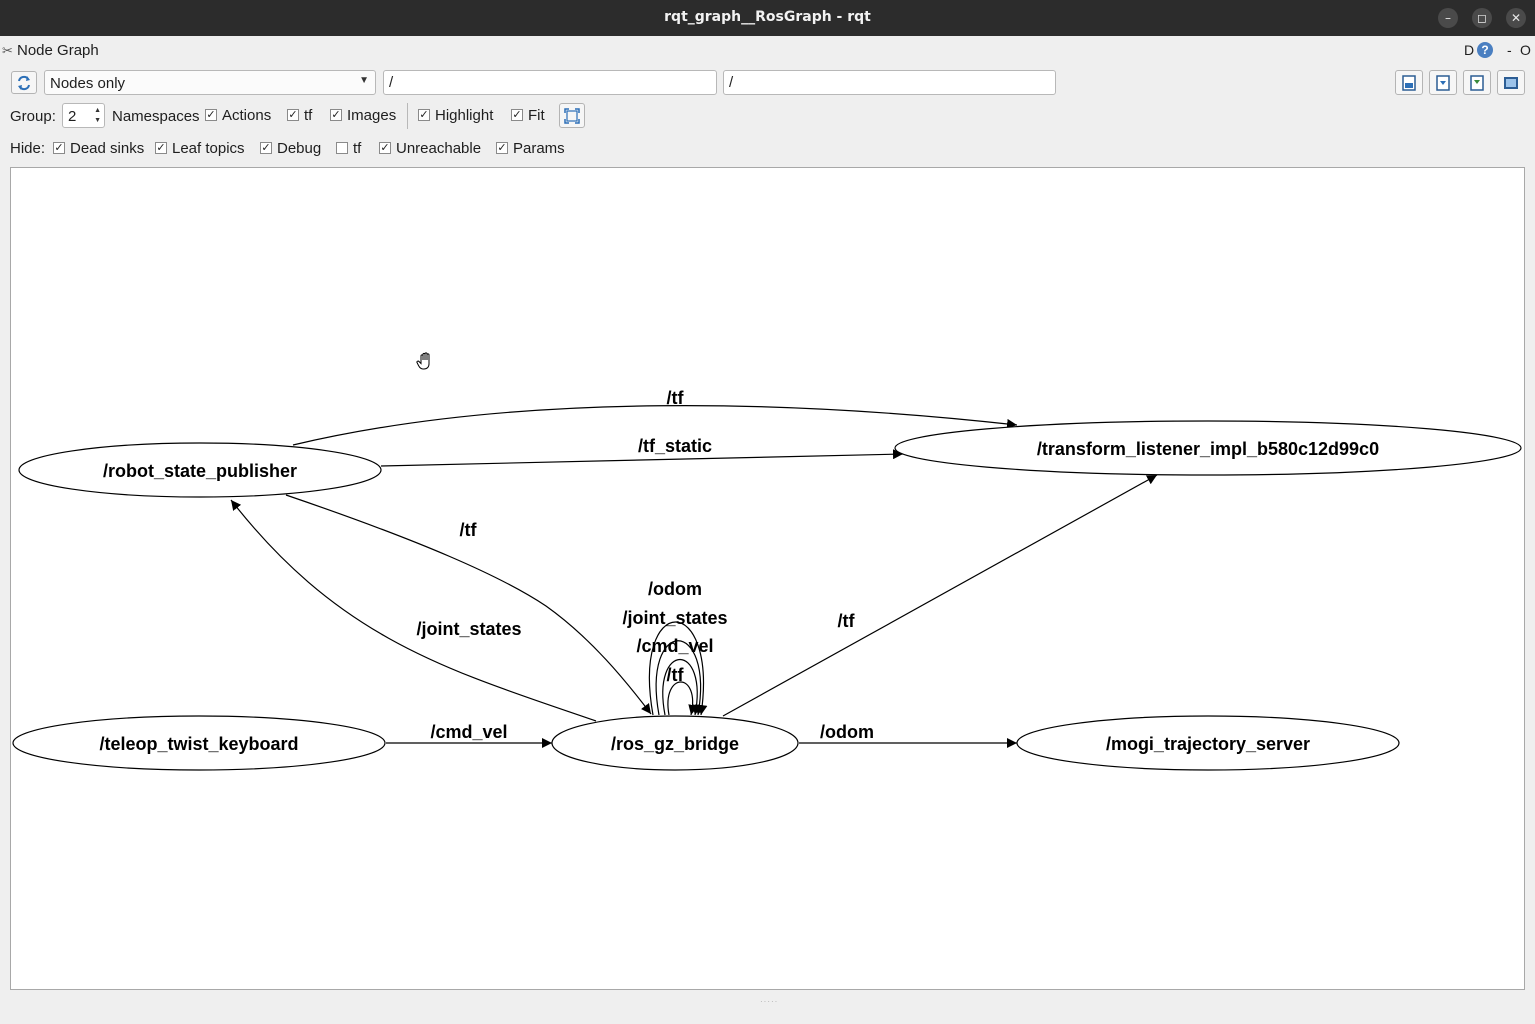 The height and width of the screenshot is (1024, 1535). Describe the element at coordinates (208, 148) in the screenshot. I see `leaf-topics-label: Leaf topics` at that location.